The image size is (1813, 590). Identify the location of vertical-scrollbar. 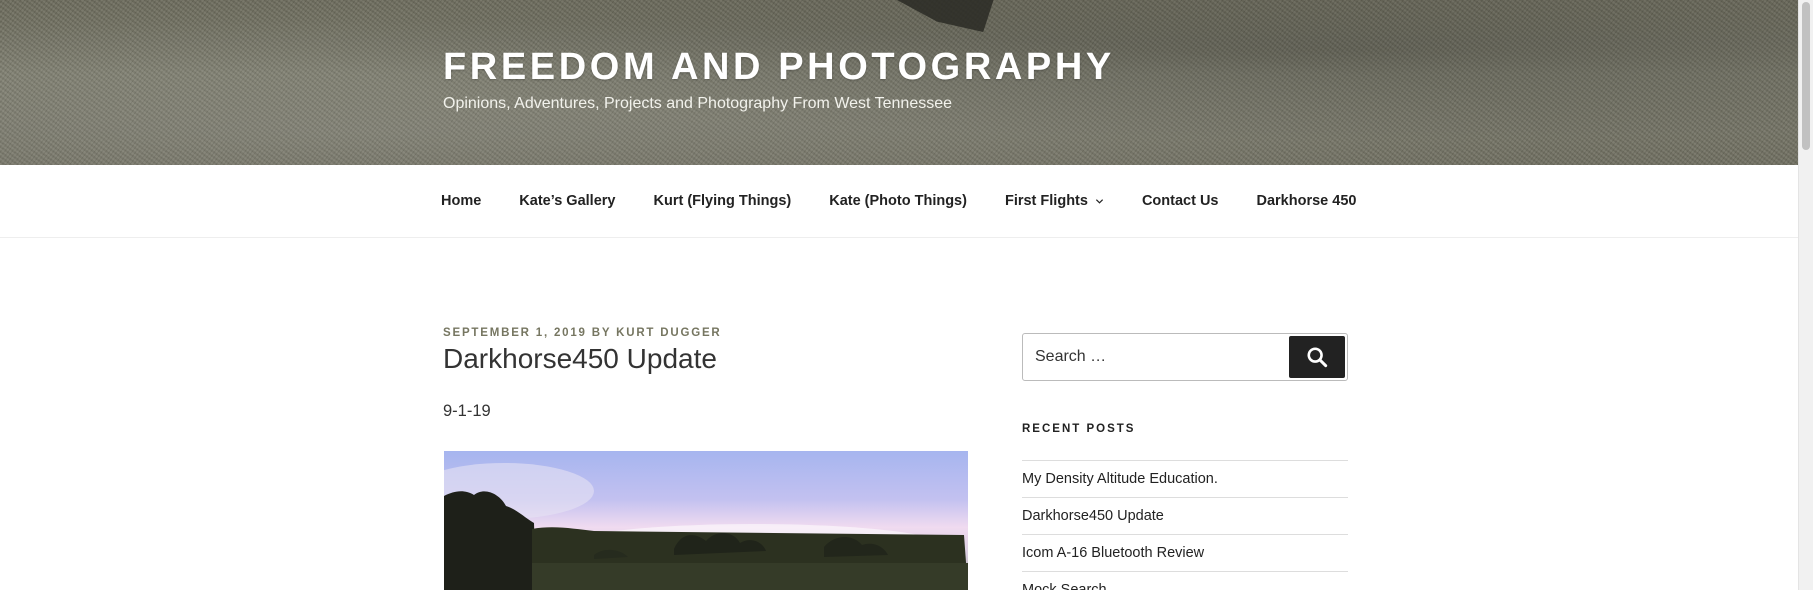
(1805, 295).